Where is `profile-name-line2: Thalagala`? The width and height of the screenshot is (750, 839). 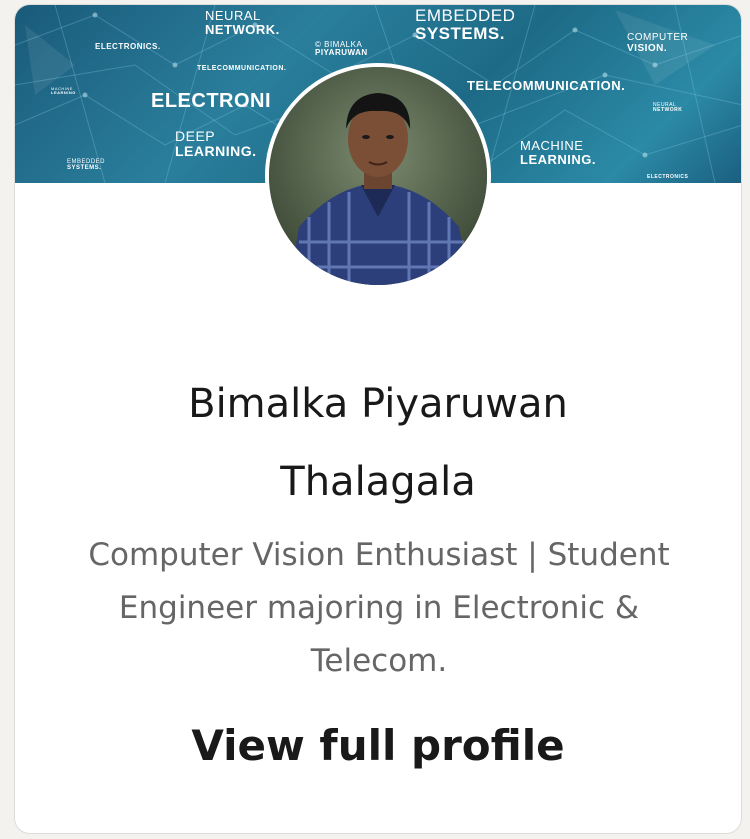 profile-name-line2: Thalagala is located at coordinates (378, 482).